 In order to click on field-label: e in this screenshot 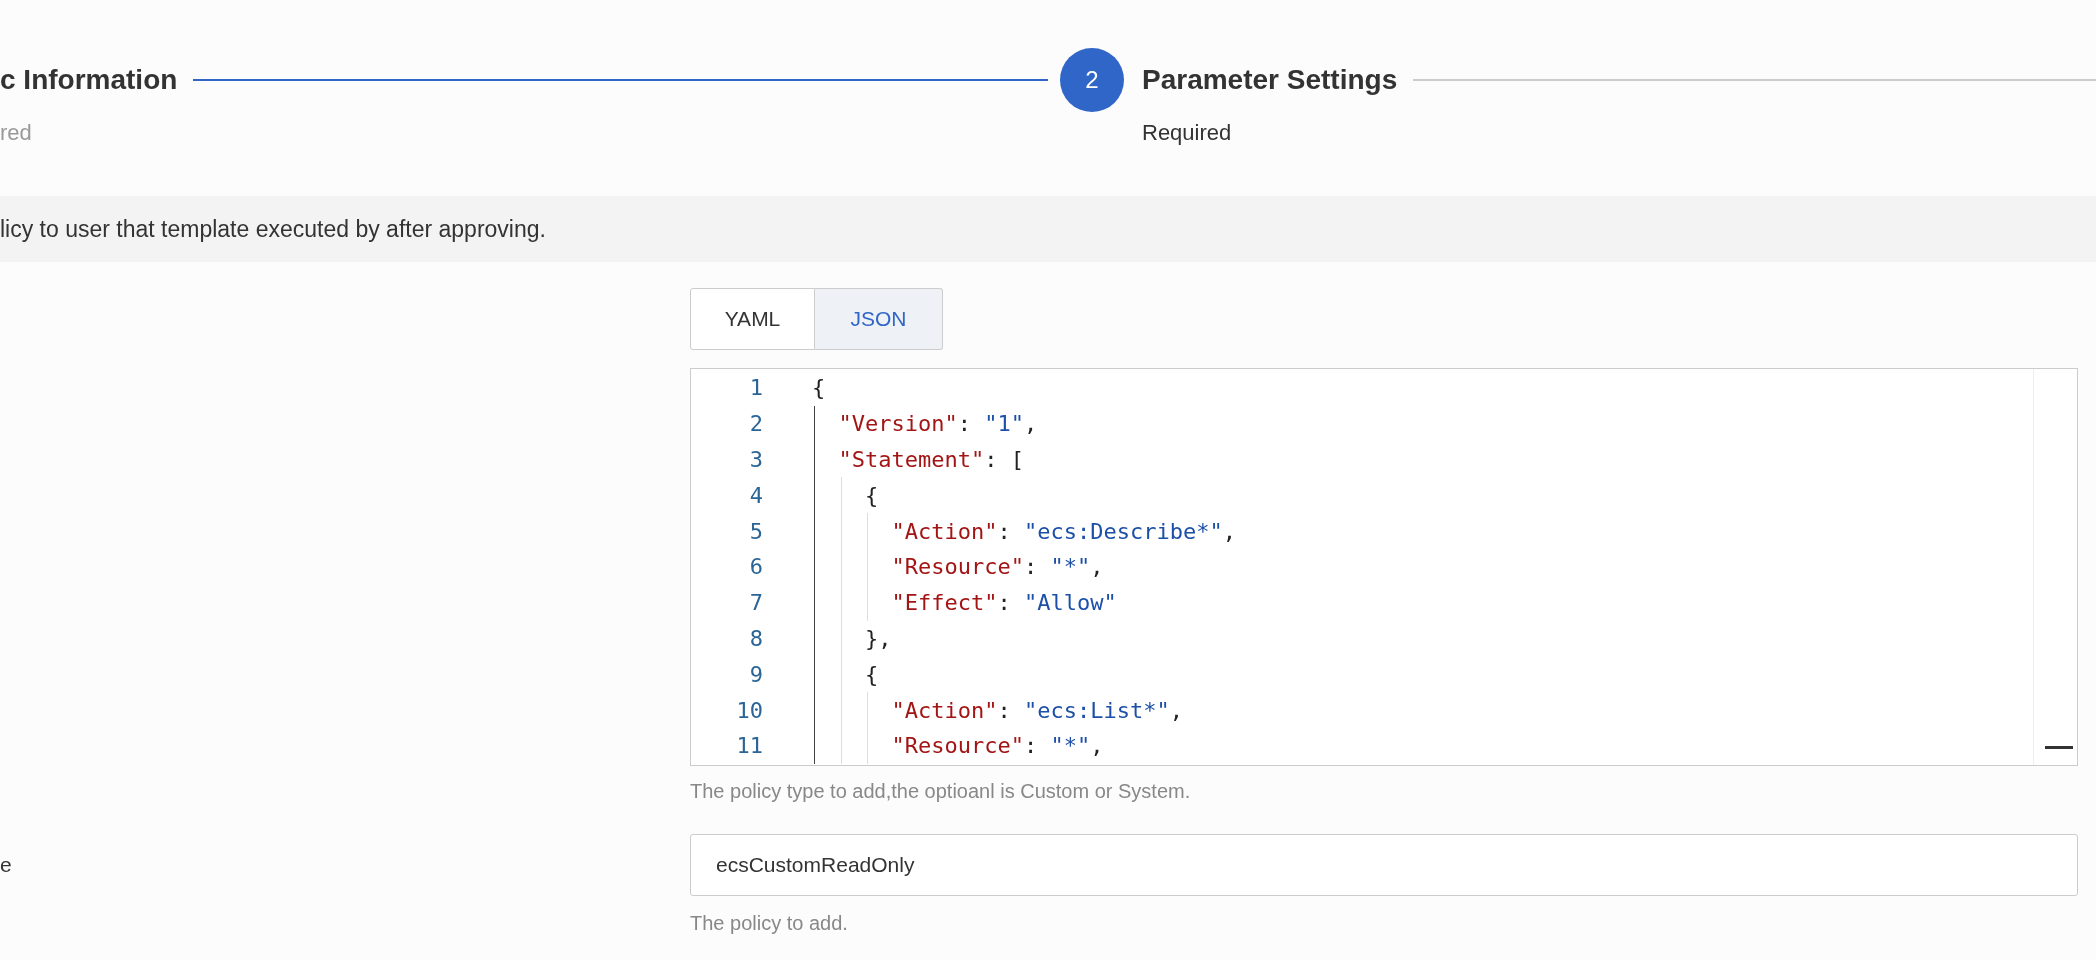, I will do `click(6, 865)`.